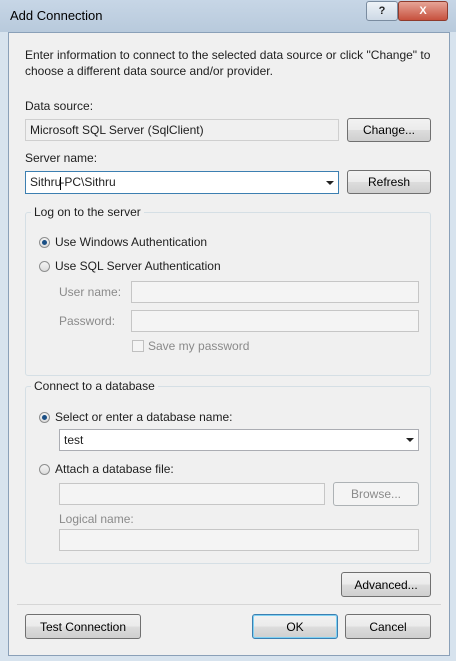 This screenshot has height=661, width=456. Describe the element at coordinates (87, 321) in the screenshot. I see `password-label: Password:` at that location.